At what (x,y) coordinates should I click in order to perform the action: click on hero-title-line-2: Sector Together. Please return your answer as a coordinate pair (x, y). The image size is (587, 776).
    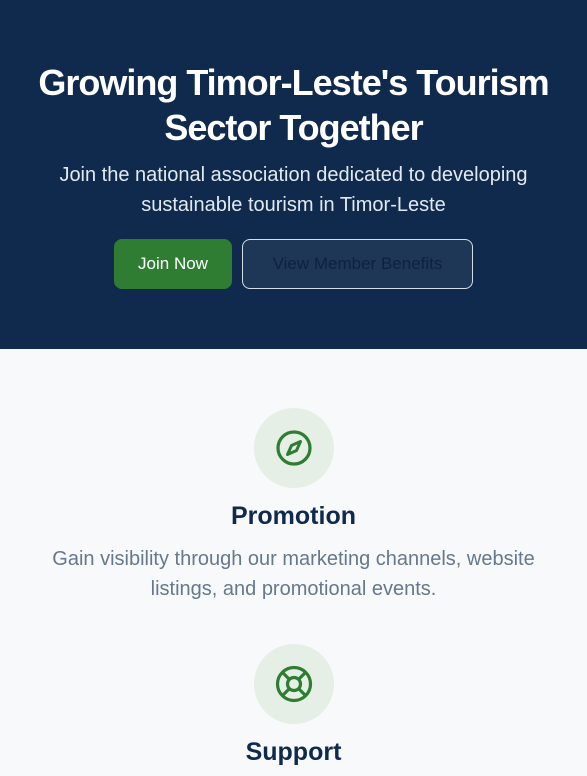
    Looking at the image, I should click on (293, 127).